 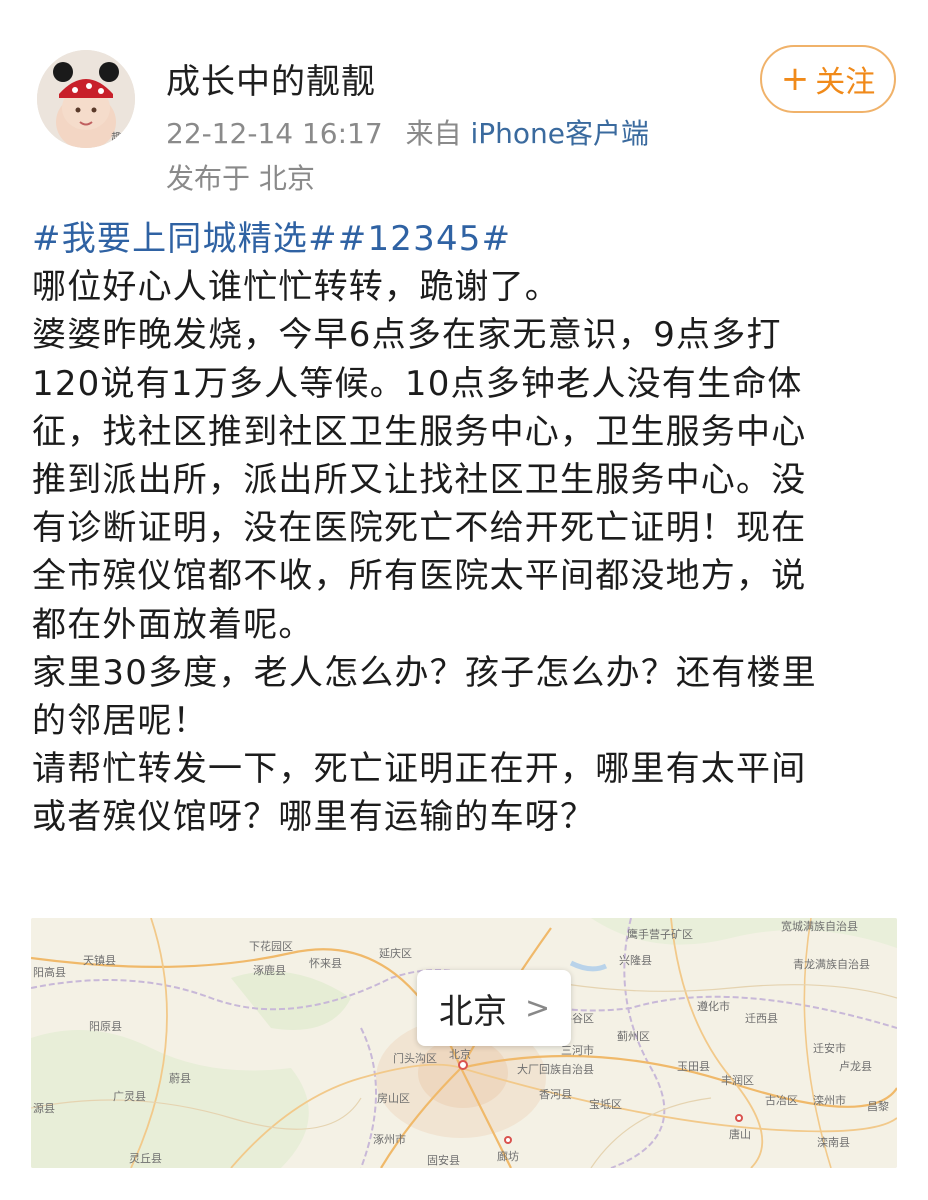 What do you see at coordinates (740, 1134) in the screenshot?
I see `map-place: 唐山` at bounding box center [740, 1134].